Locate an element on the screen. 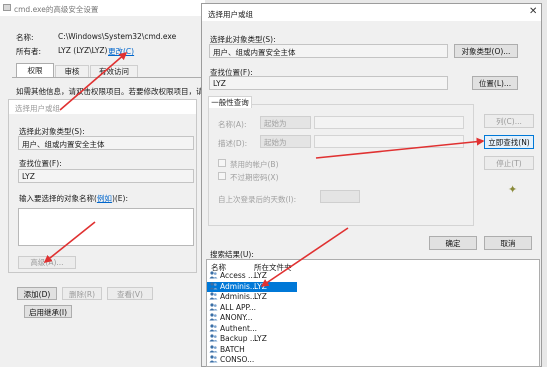  arrow-to-change-link is located at coordinates (93, 81).